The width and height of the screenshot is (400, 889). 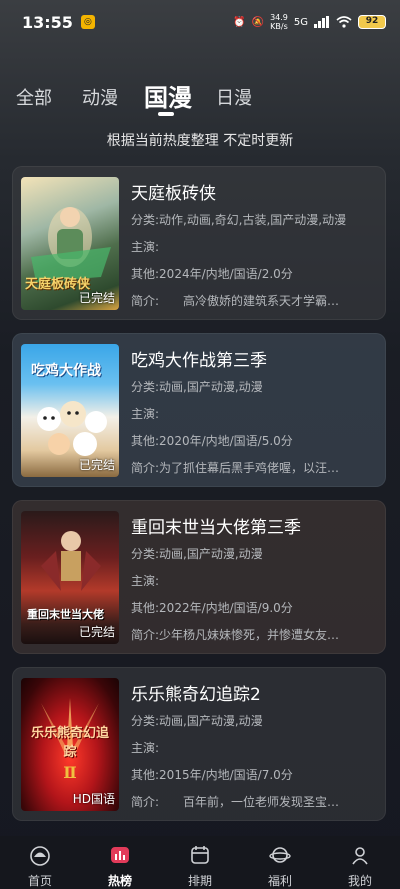 What do you see at coordinates (234, 97) in the screenshot?
I see `tab-japanese-anime: 日漫` at bounding box center [234, 97].